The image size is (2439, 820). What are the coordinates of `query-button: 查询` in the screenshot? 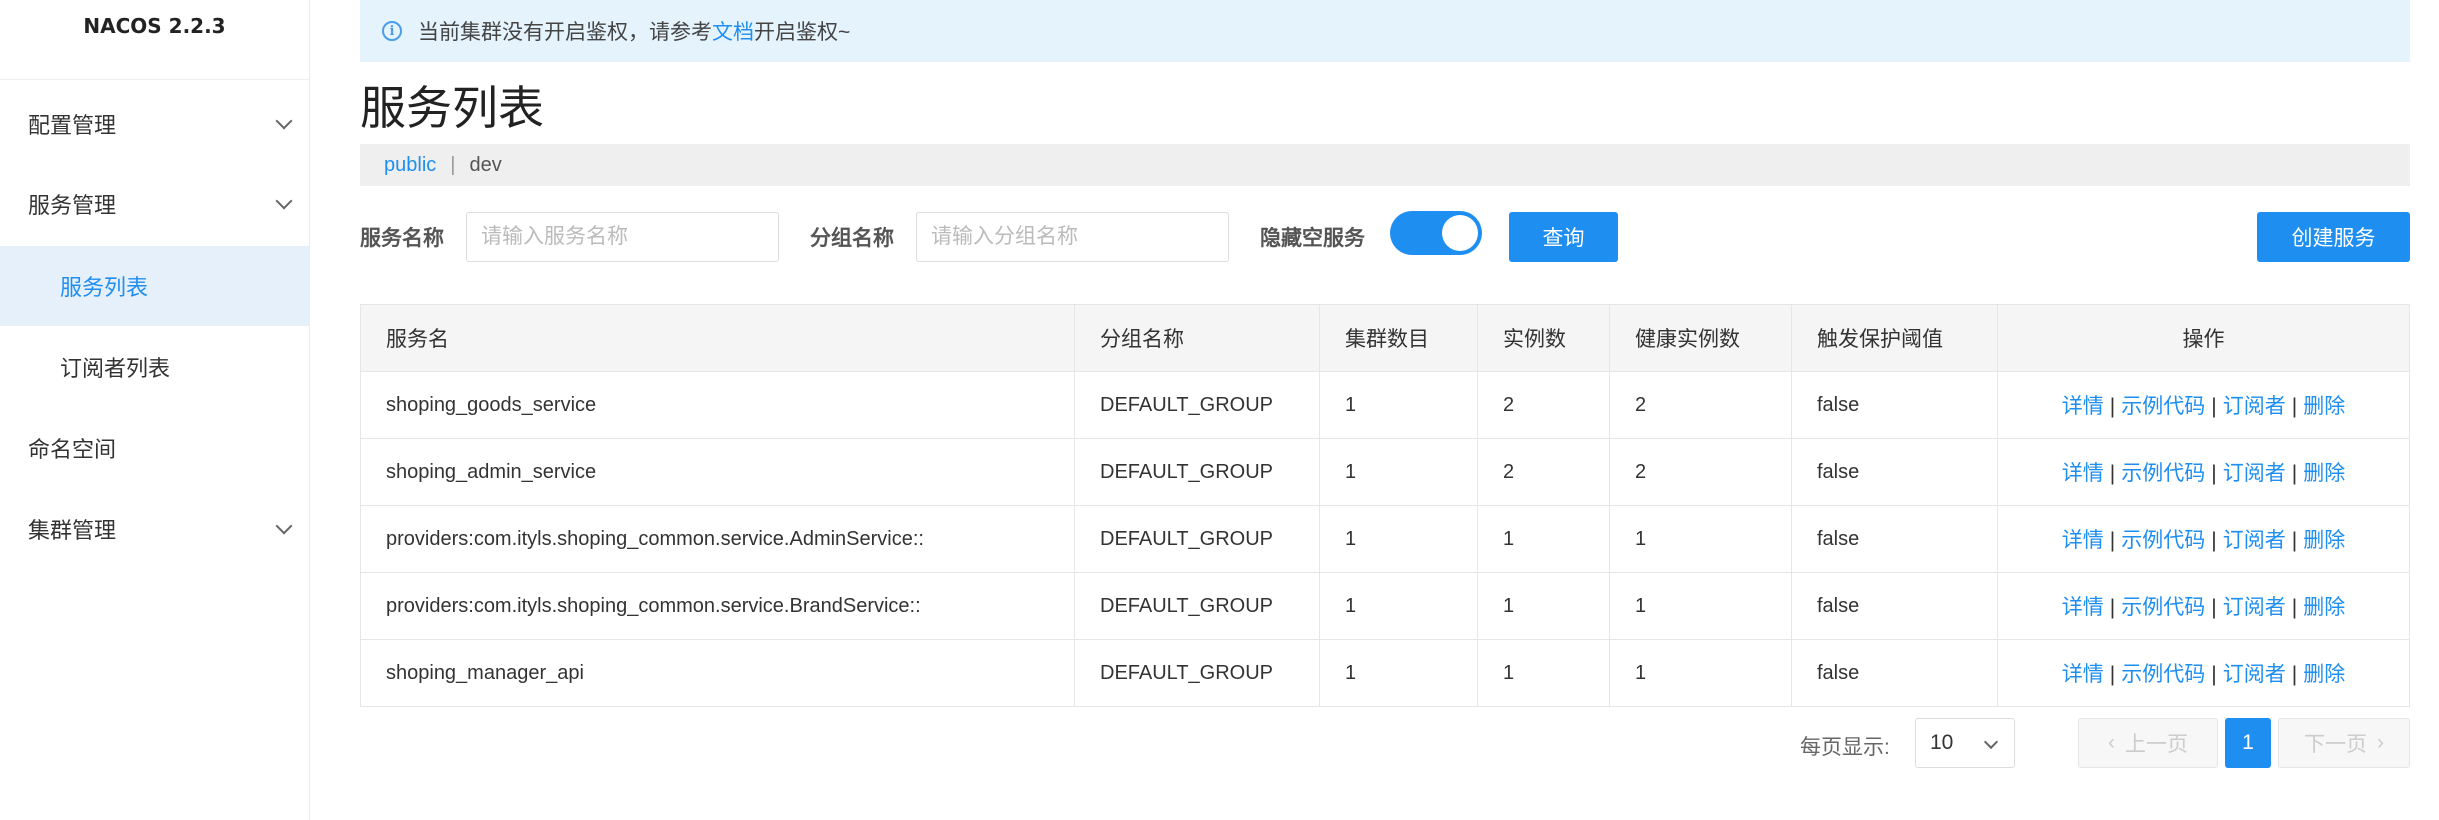 It's located at (1563, 237).